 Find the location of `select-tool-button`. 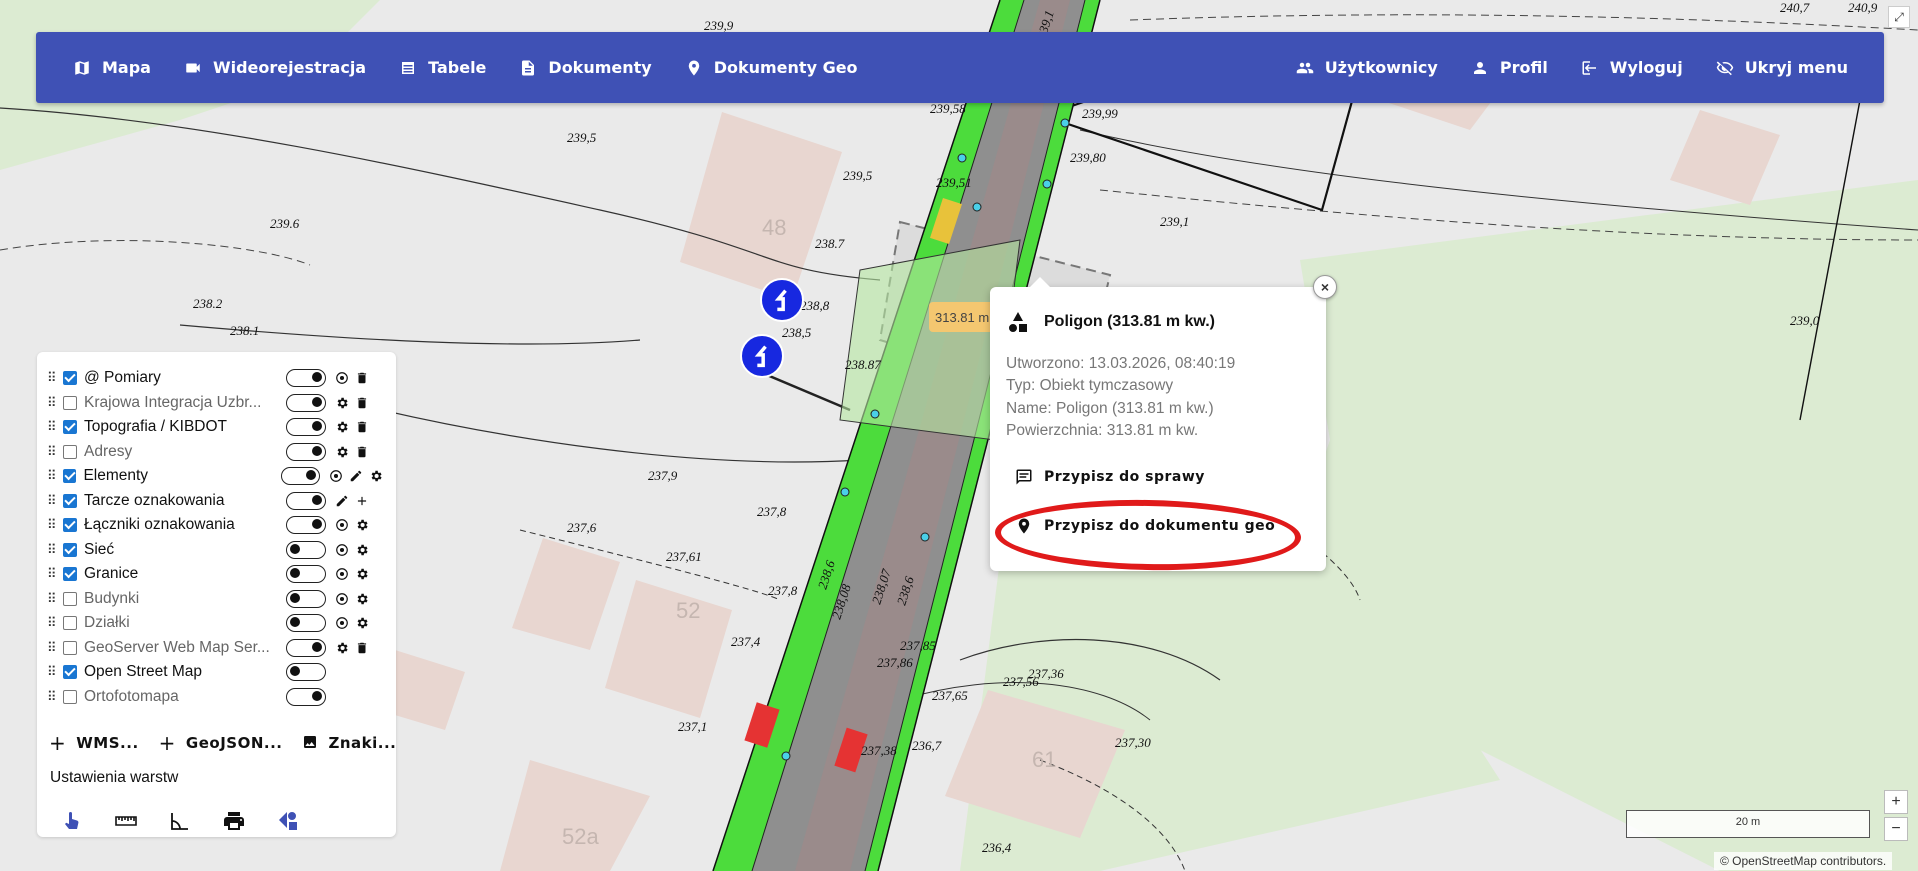

select-tool-button is located at coordinates (72, 821).